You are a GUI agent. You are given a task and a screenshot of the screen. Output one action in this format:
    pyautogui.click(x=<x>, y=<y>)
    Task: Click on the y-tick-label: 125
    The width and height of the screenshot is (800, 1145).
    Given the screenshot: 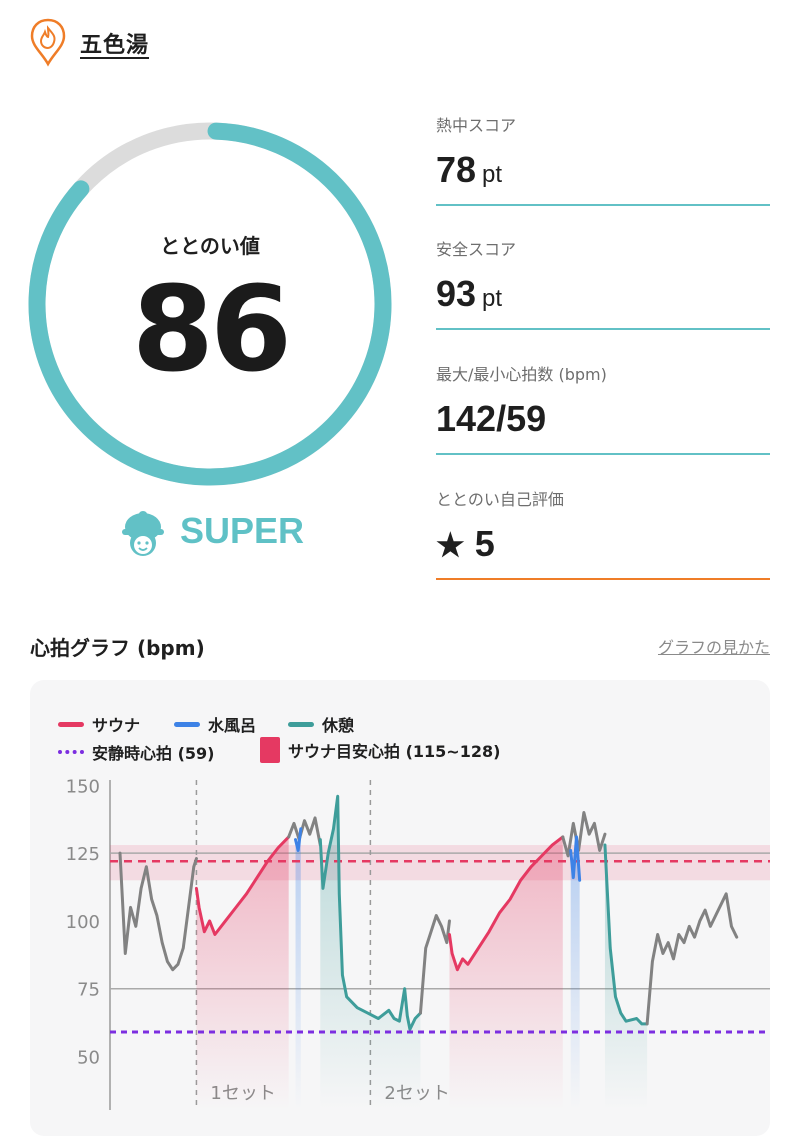 What is the action you would take?
    pyautogui.click(x=83, y=854)
    